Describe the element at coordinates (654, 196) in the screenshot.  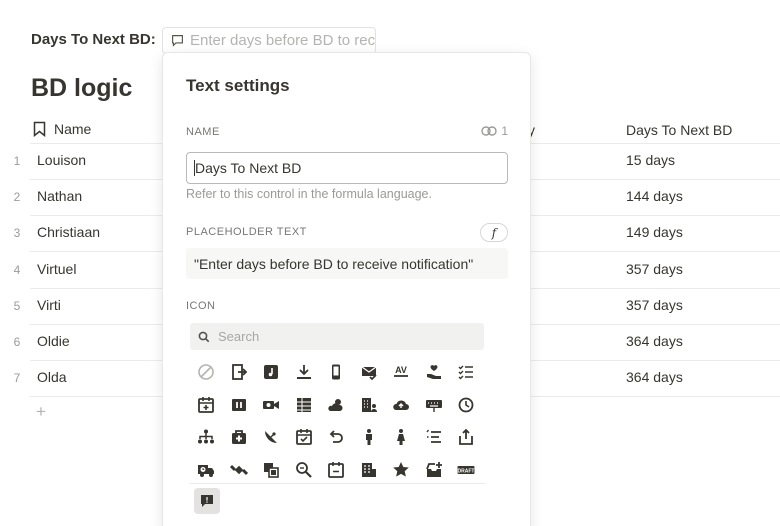
I see `row-days-cell: 144 days` at that location.